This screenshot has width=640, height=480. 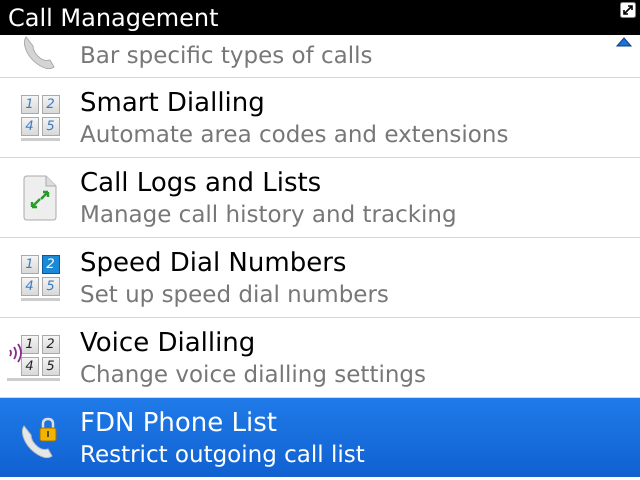 What do you see at coordinates (214, 263) in the screenshot?
I see `item-title: Speed Dial Numbers` at bounding box center [214, 263].